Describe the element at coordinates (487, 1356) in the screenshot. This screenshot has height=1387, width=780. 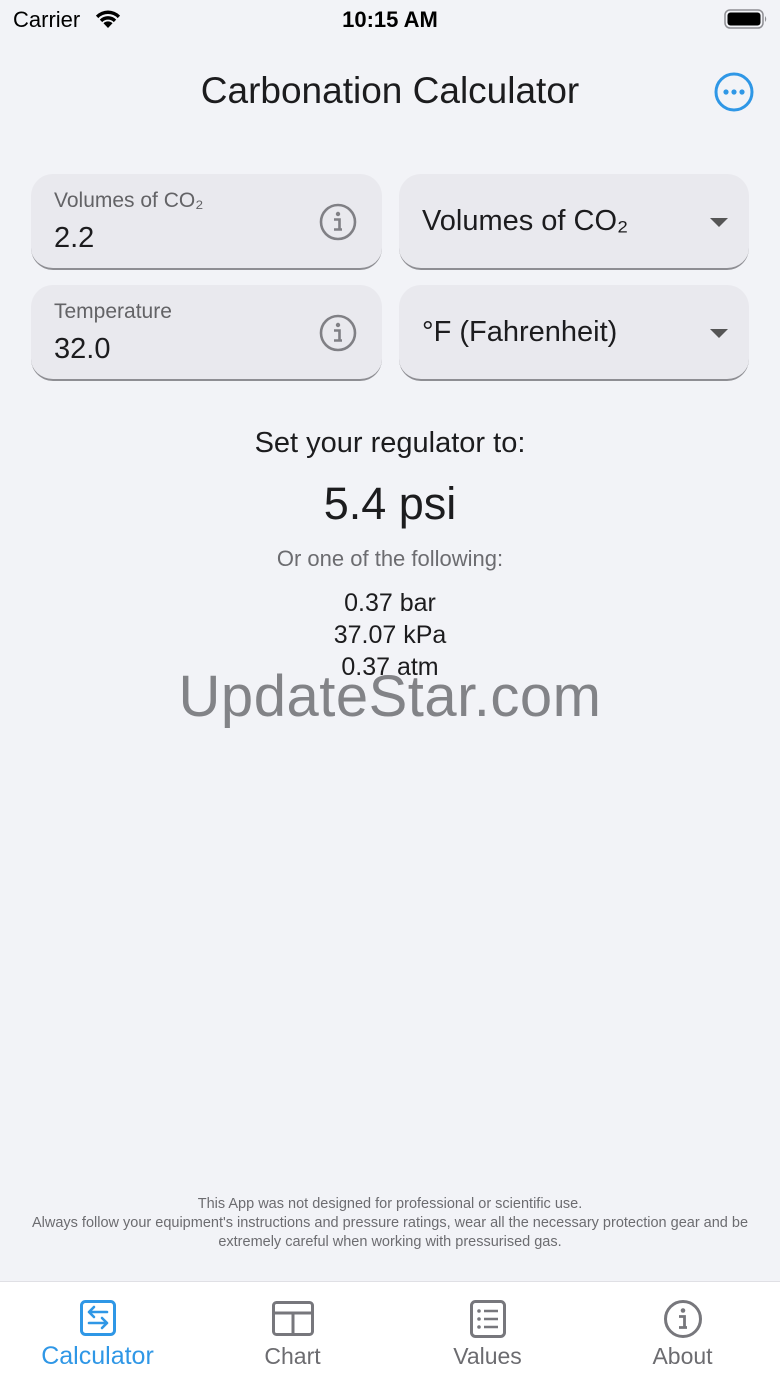
I see `tab-label: Values` at that location.